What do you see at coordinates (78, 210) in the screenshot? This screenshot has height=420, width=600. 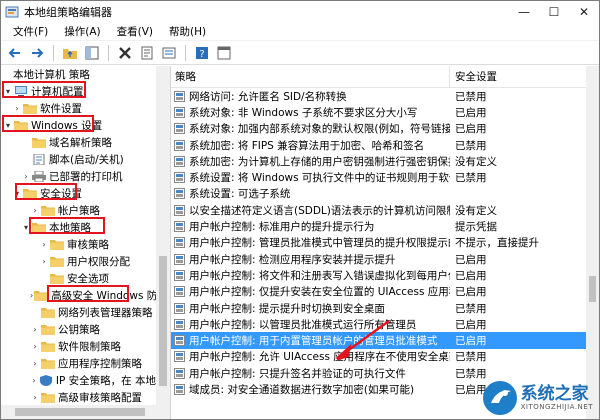 I see `tree-node: › 帐户策略` at bounding box center [78, 210].